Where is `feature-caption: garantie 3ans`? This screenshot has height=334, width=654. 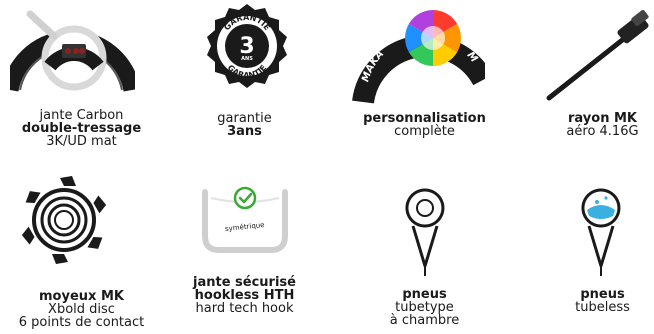
feature-caption: garantie 3ans is located at coordinates (244, 125).